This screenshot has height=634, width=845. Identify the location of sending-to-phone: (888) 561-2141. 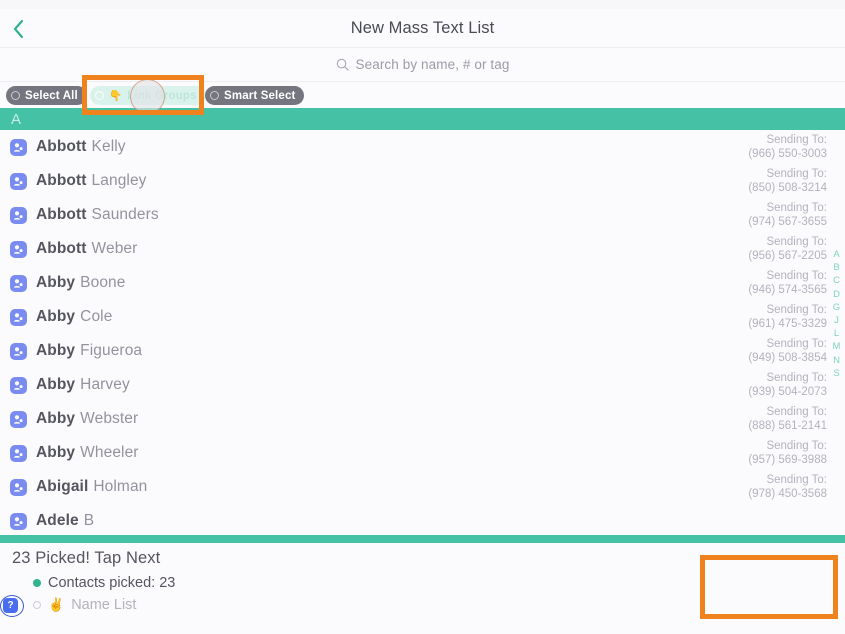
(787, 426).